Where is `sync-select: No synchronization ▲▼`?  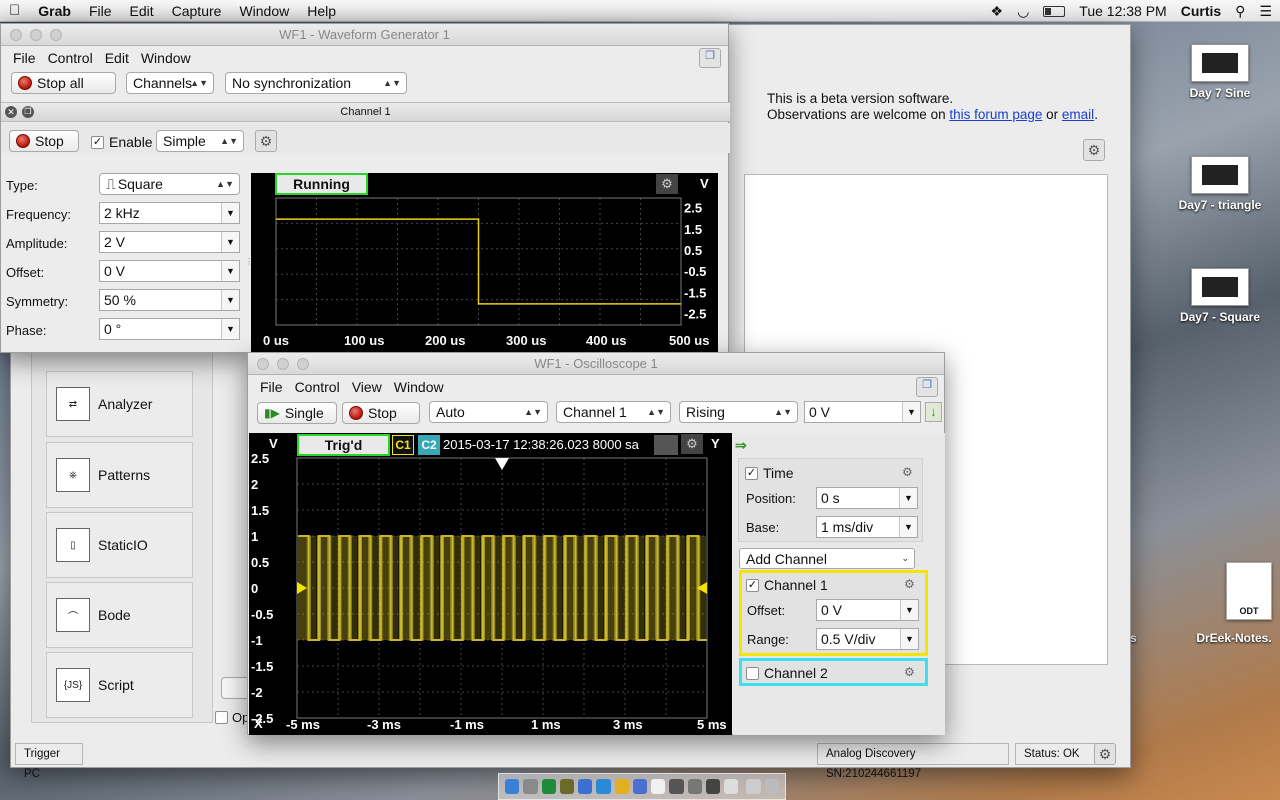
sync-select: No synchronization ▲▼ is located at coordinates (316, 83).